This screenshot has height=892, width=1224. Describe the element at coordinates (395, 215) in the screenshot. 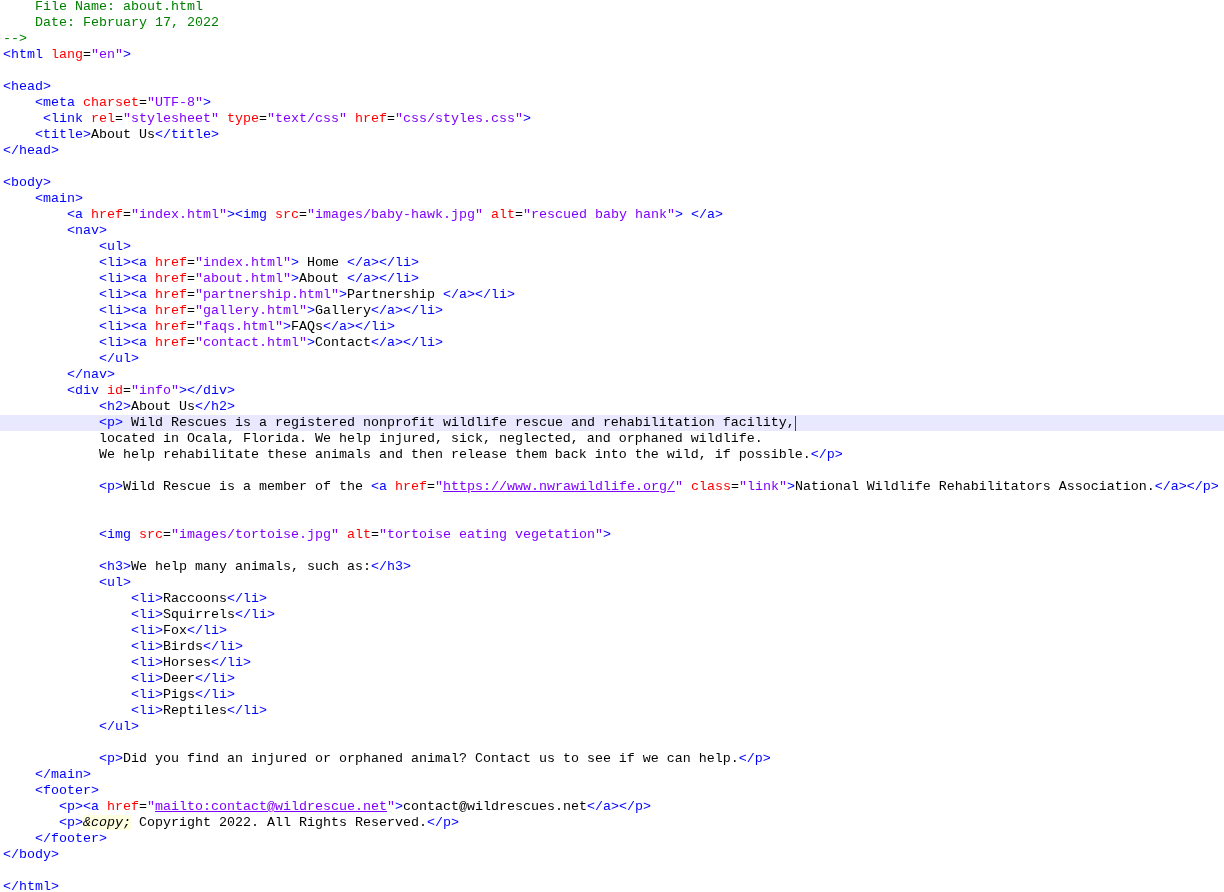

I see `code-line: <a href="index.html"><img src="images/baby-hawk.jpg" alt="rescued baby hank"> </a>` at that location.